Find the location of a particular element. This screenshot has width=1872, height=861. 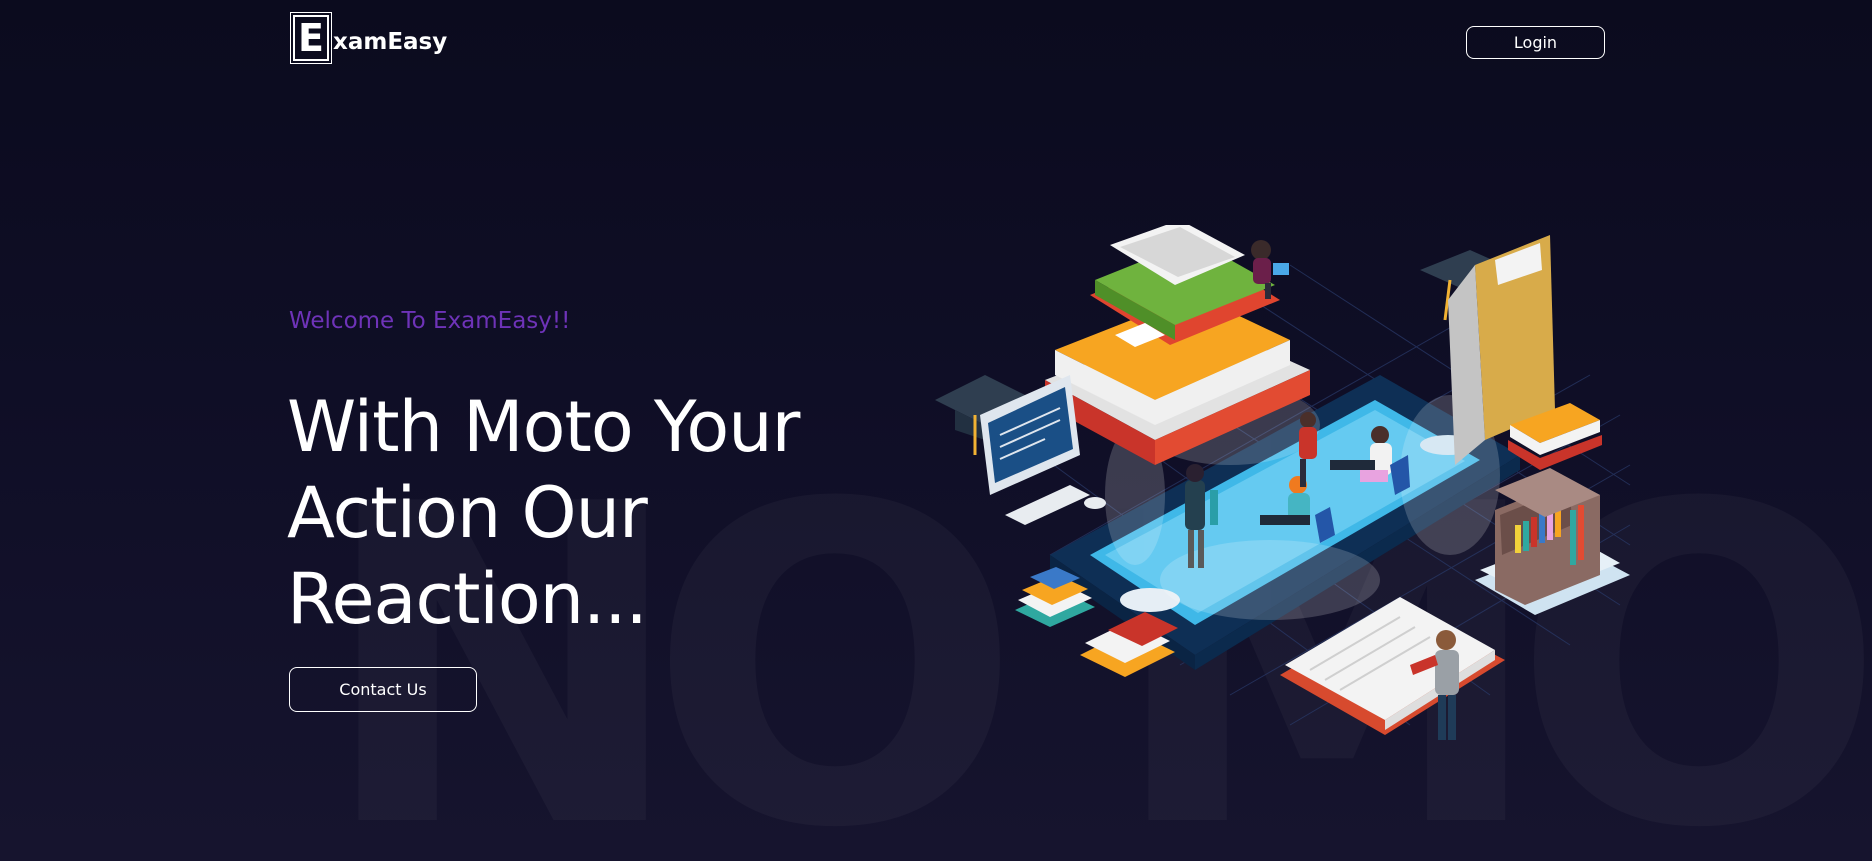

logo-text: xamEasy is located at coordinates (390, 42).